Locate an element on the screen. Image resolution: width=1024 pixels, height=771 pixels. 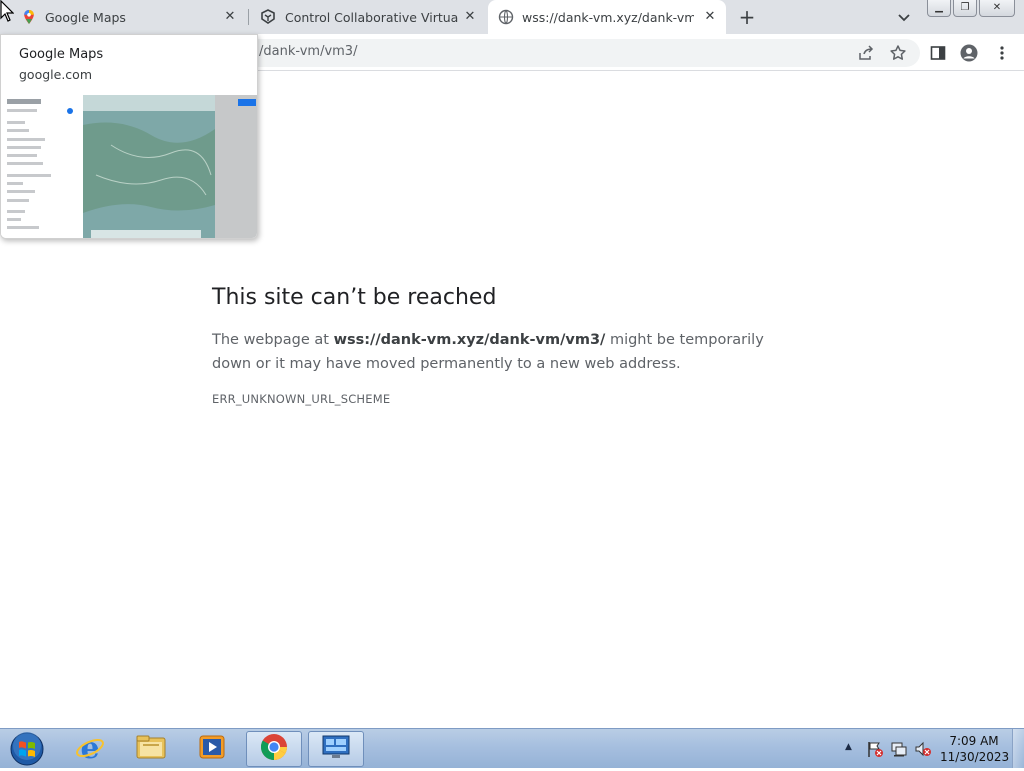
tab-divider is located at coordinates (248, 17).